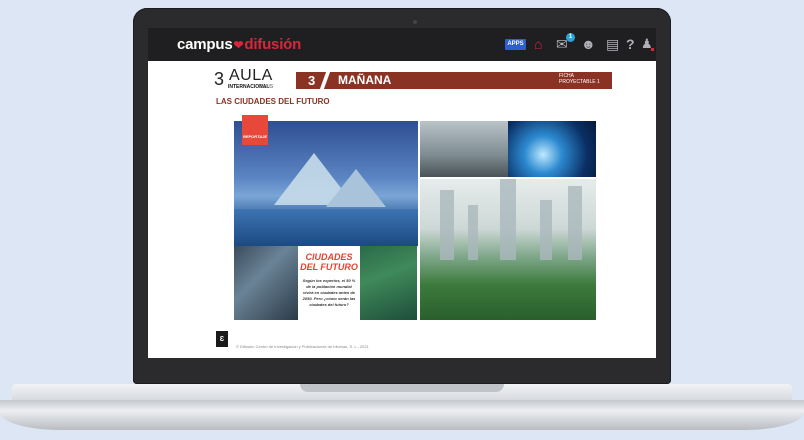 This screenshot has width=804, height=440. What do you see at coordinates (464, 149) in the screenshot?
I see `flying-vehicles-image` at bounding box center [464, 149].